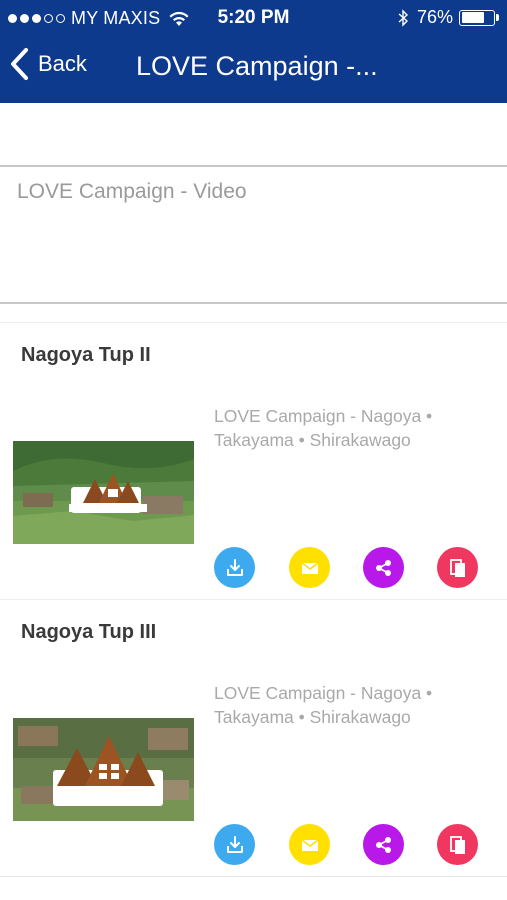 The height and width of the screenshot is (900, 507). I want to click on battery-tip, so click(497, 17).